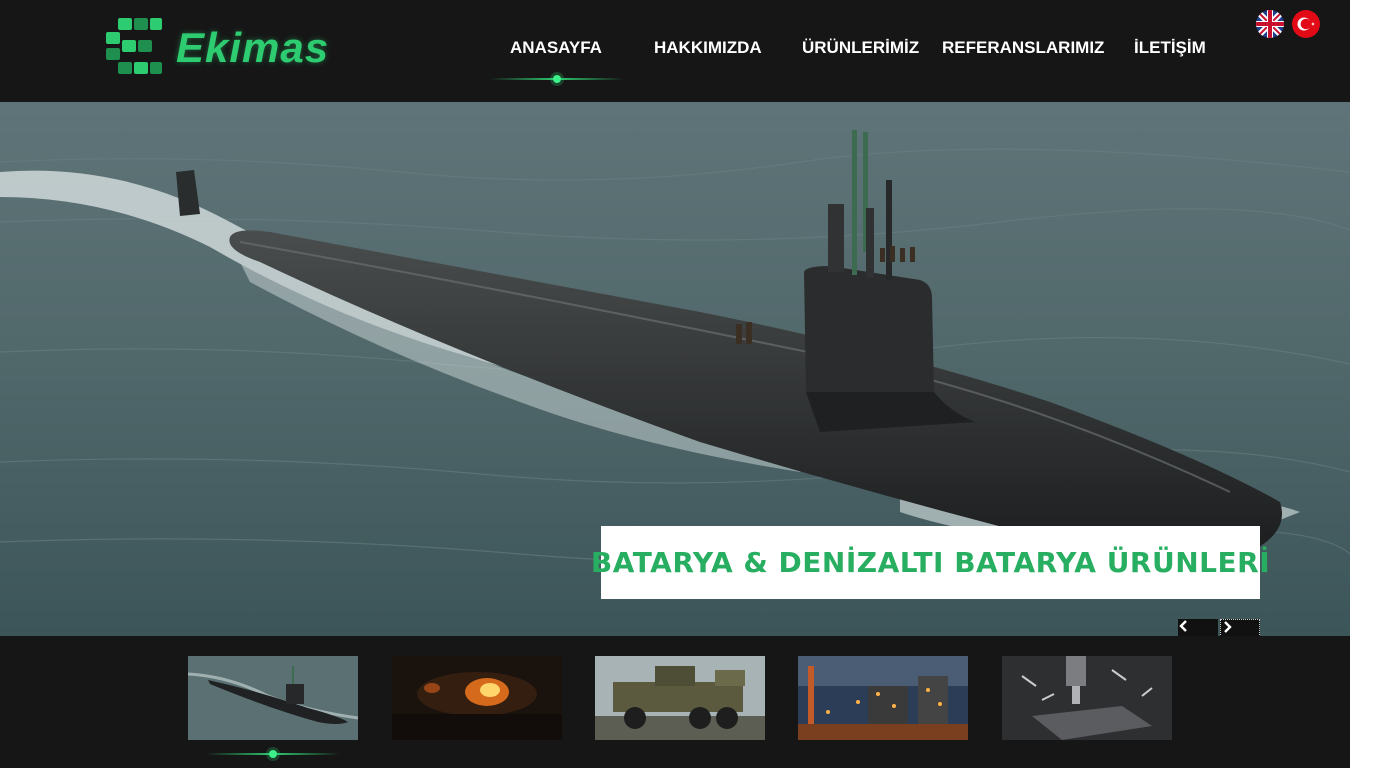 The image size is (1376, 768). What do you see at coordinates (273, 698) in the screenshot?
I see `thumbnail-submarine` at bounding box center [273, 698].